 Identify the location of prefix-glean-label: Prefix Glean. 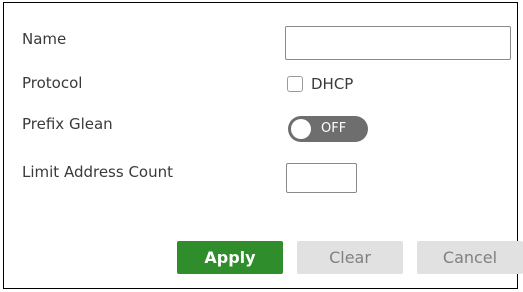
(67, 124).